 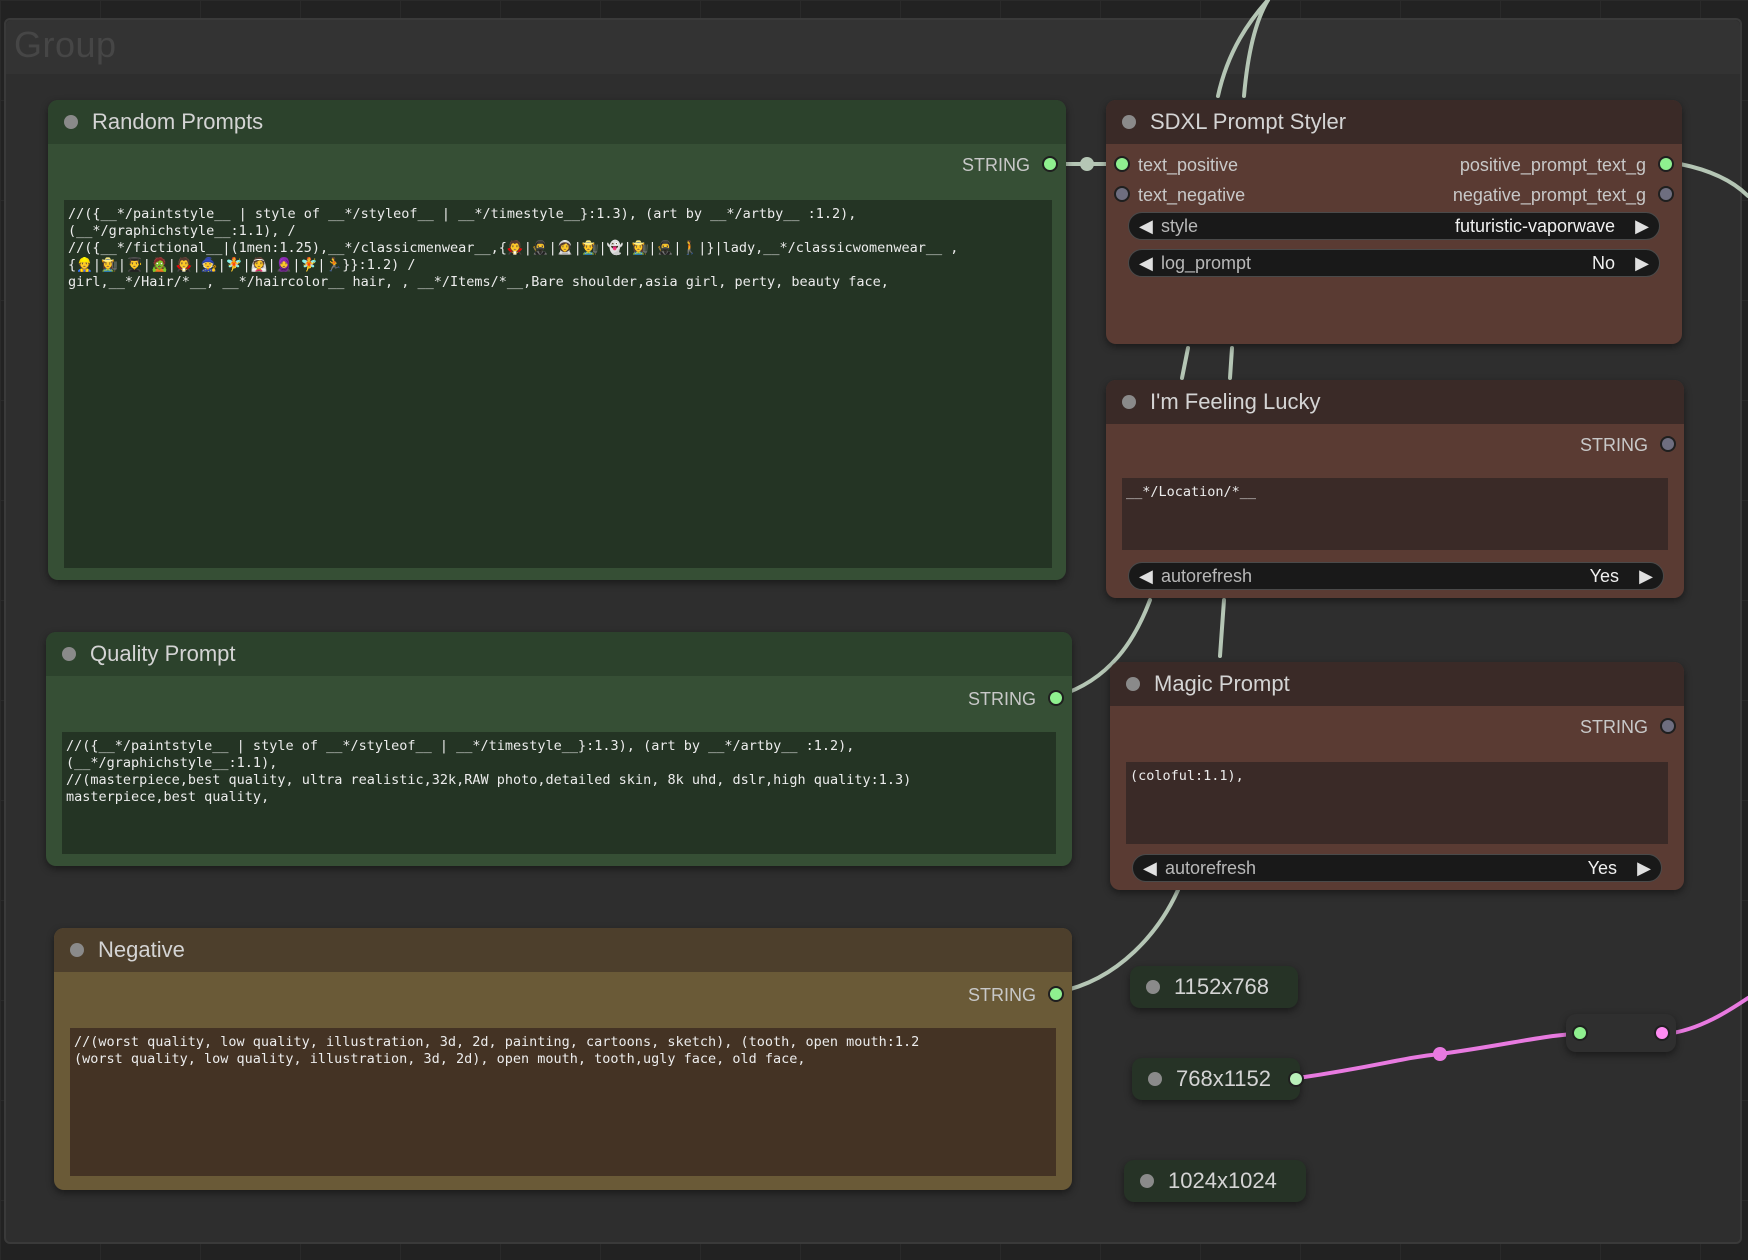 I want to click on node-title-bar: Random Prompts, so click(x=557, y=122).